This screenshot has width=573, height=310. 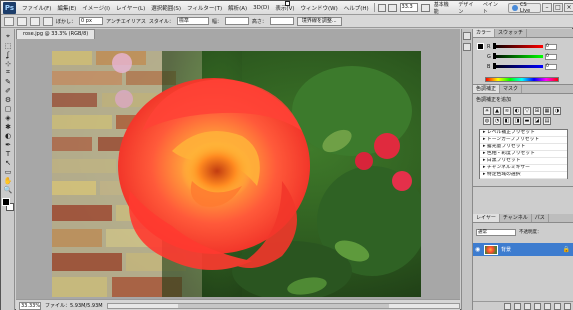 What do you see at coordinates (551, 66) in the screenshot?
I see `blue-value: 0` at bounding box center [551, 66].